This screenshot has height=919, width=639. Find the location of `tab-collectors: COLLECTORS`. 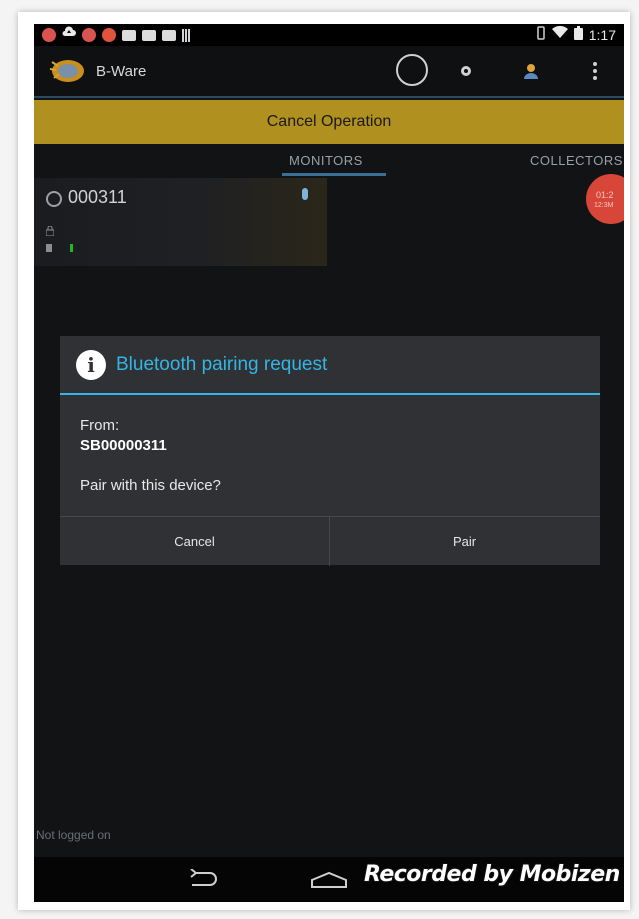

tab-collectors: COLLECTORS is located at coordinates (576, 160).